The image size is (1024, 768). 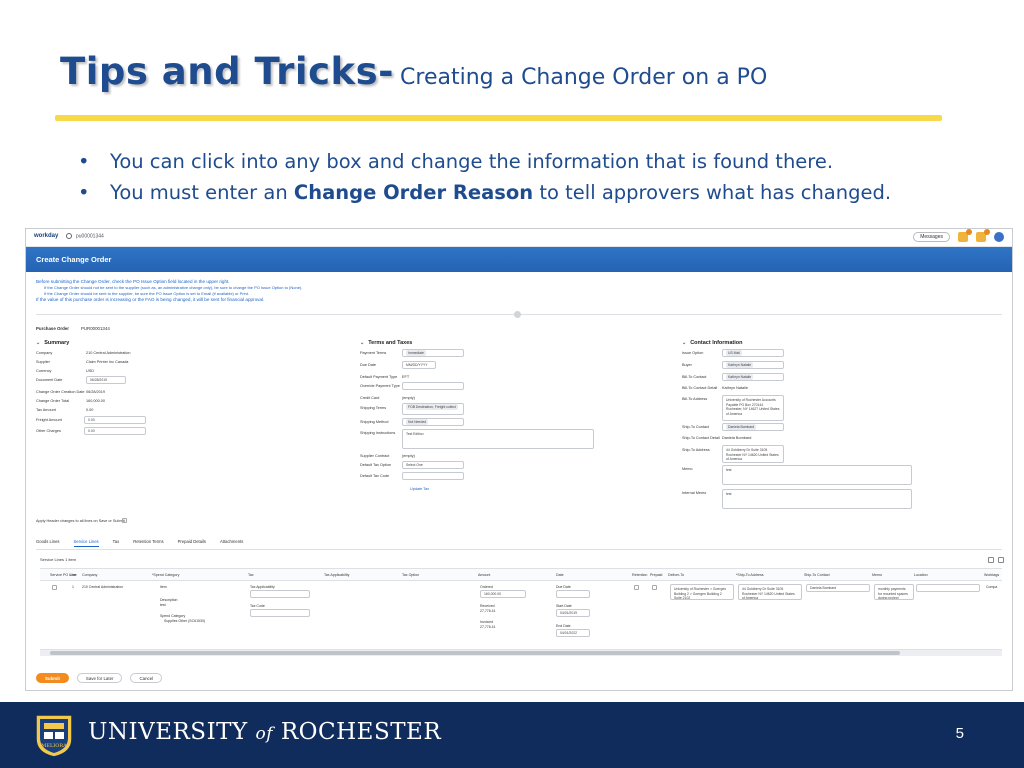 What do you see at coordinates (983, 235) in the screenshot?
I see `notifications-icon` at bounding box center [983, 235].